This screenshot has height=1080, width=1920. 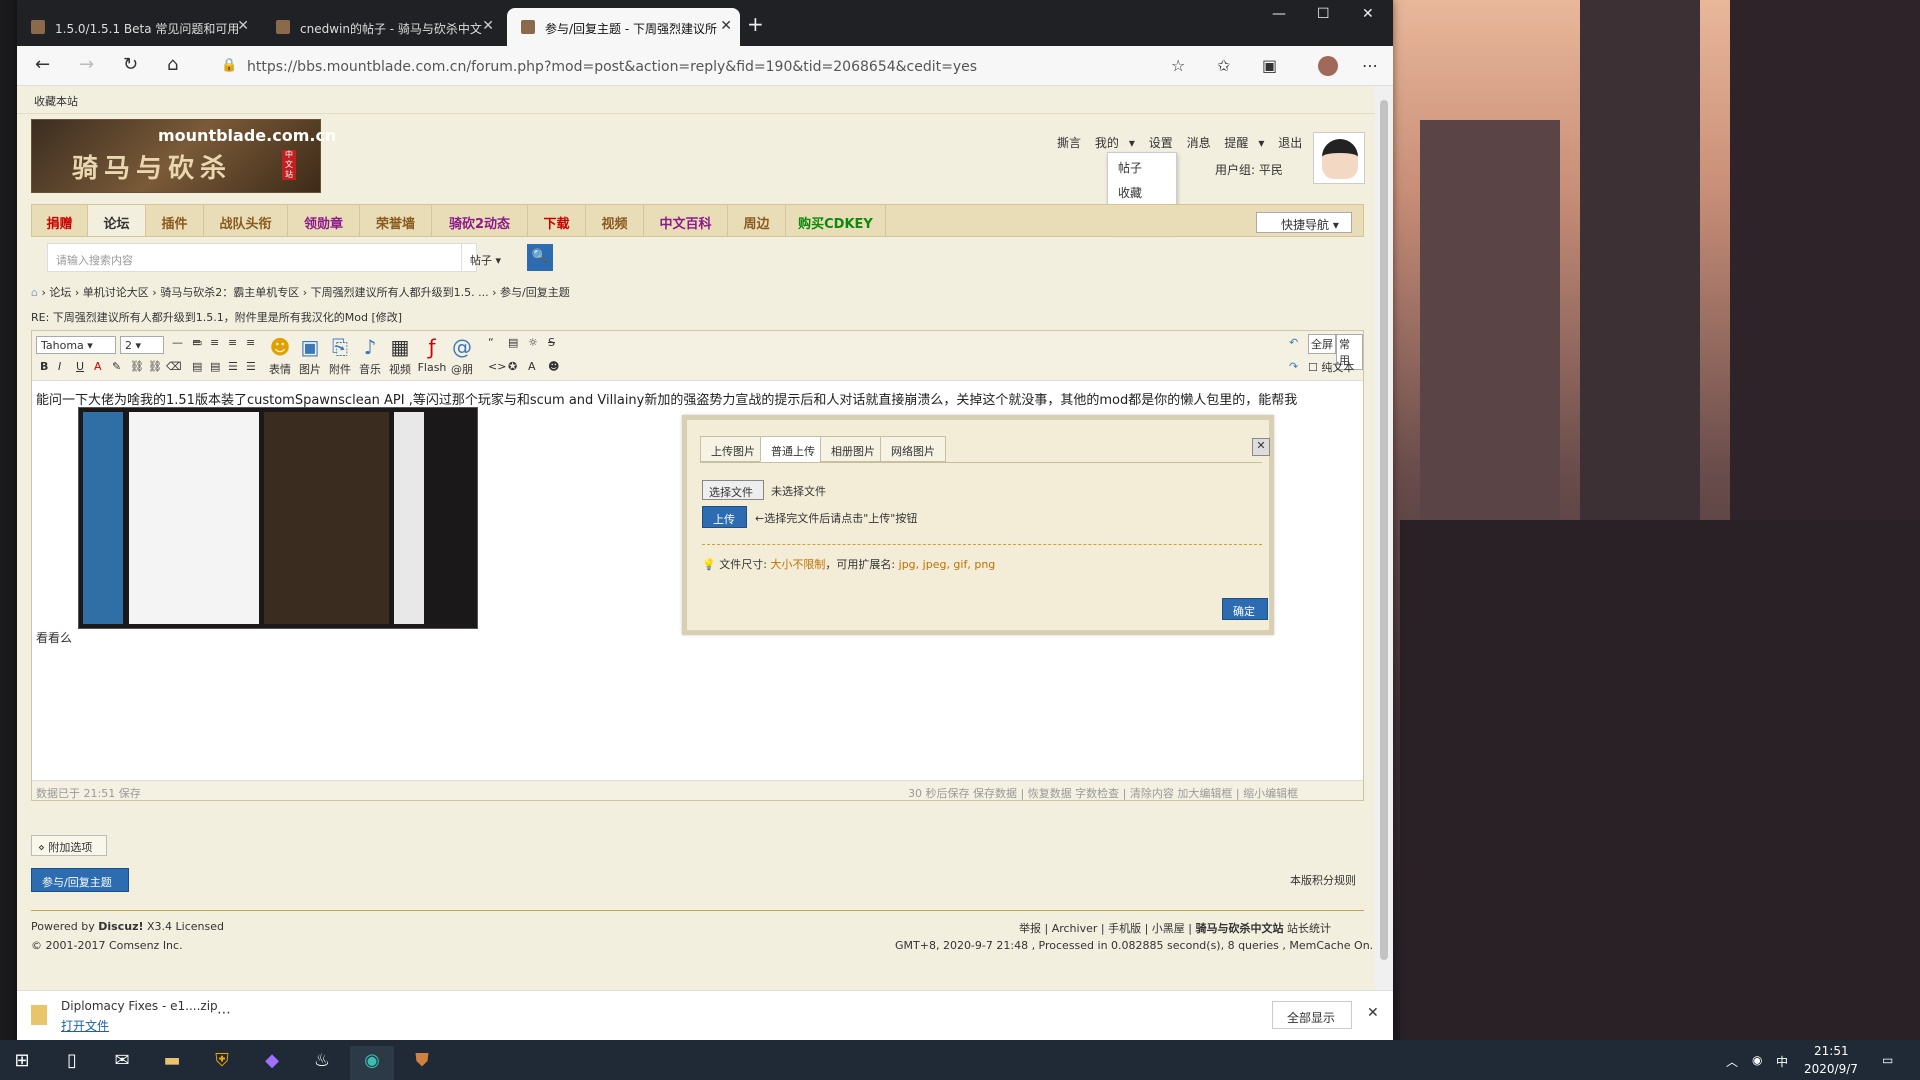 I want to click on browser-tab-active: 参与/回复主题 - 下周强烈建议所 ✕, so click(x=623, y=27).